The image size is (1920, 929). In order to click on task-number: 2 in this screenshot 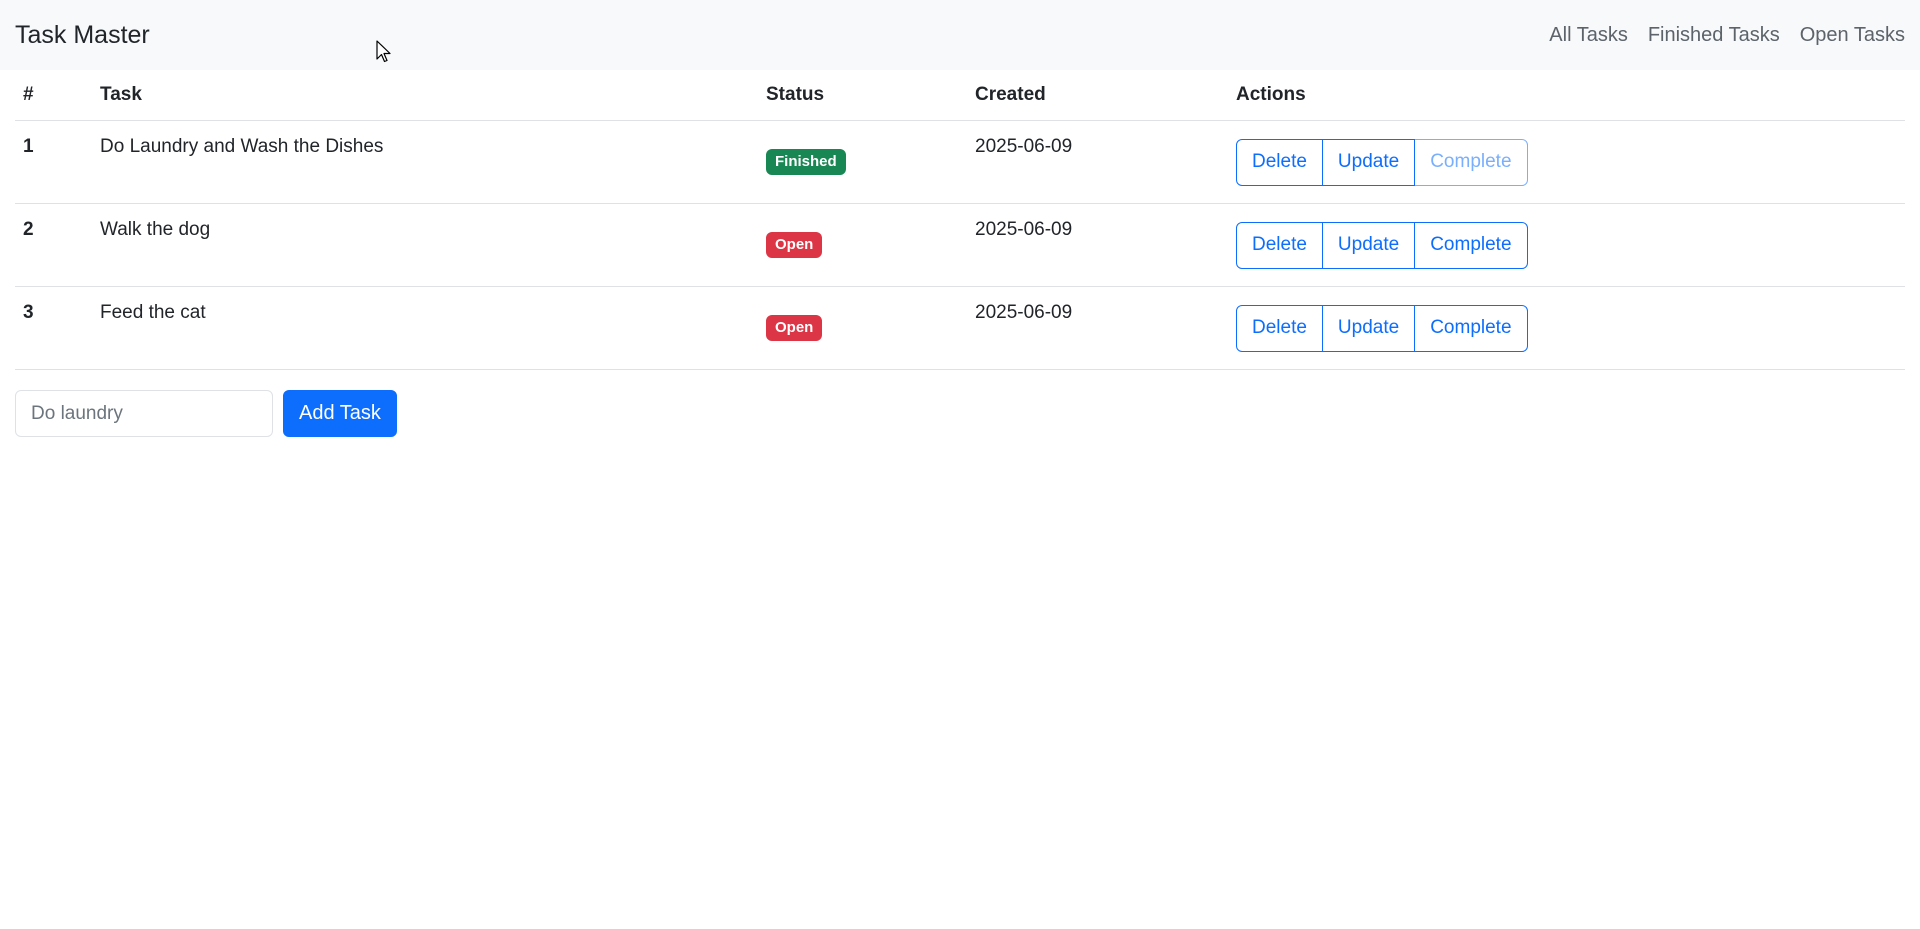, I will do `click(53, 245)`.